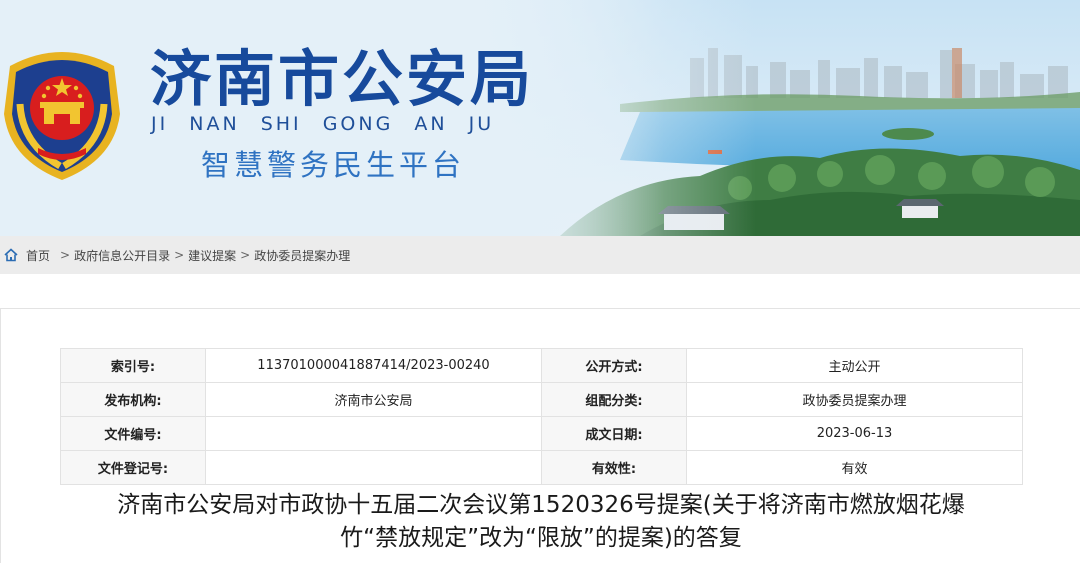  What do you see at coordinates (614, 433) in the screenshot?
I see `written-date-label: 成文日期:` at bounding box center [614, 433].